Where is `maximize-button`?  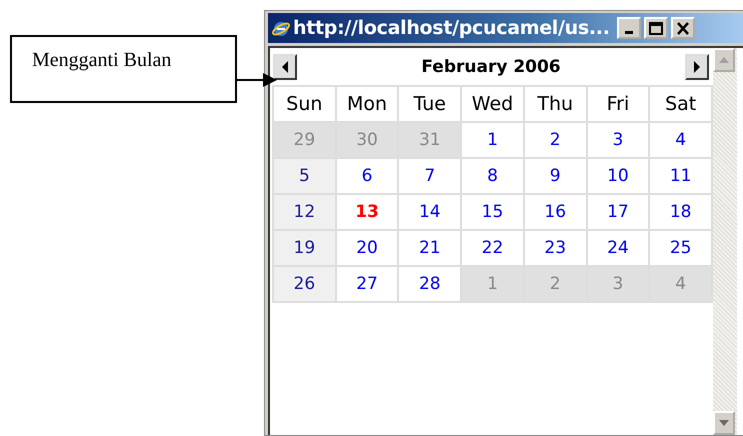 maximize-button is located at coordinates (656, 28).